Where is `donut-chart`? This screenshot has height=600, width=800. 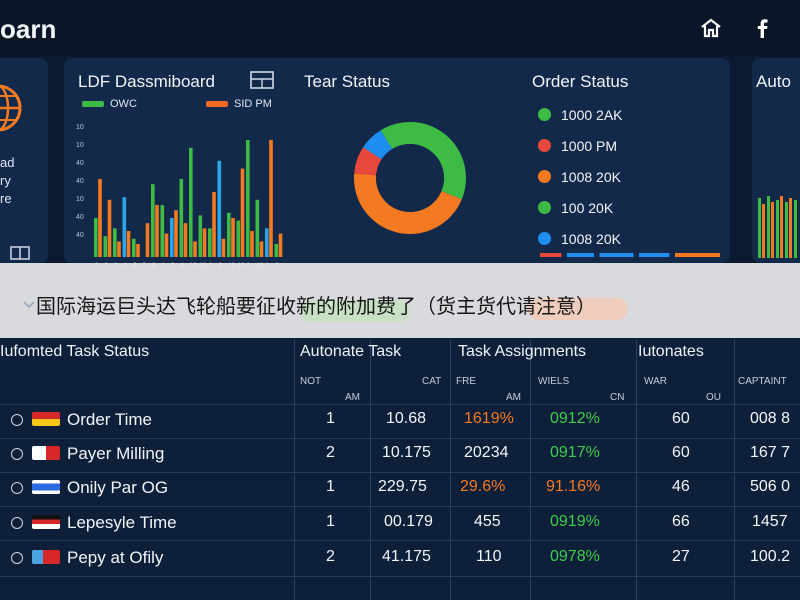 donut-chart is located at coordinates (410, 178).